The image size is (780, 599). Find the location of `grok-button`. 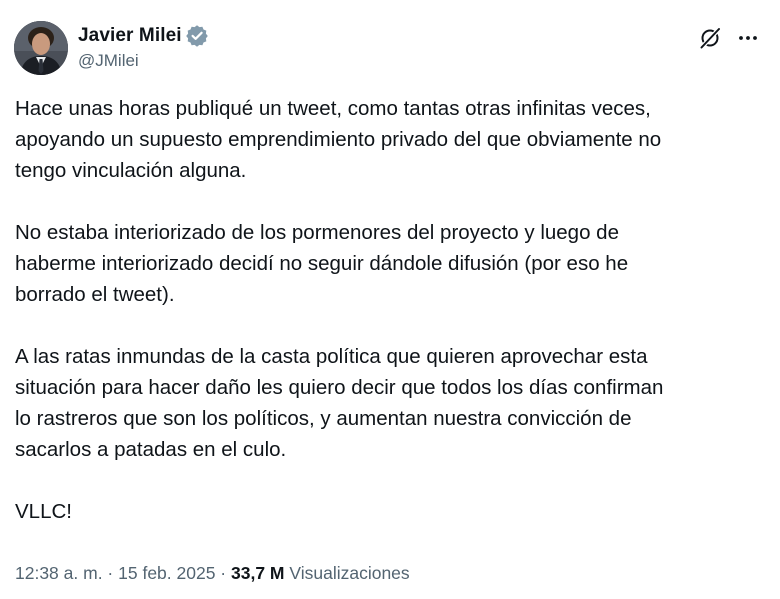

grok-button is located at coordinates (710, 38).